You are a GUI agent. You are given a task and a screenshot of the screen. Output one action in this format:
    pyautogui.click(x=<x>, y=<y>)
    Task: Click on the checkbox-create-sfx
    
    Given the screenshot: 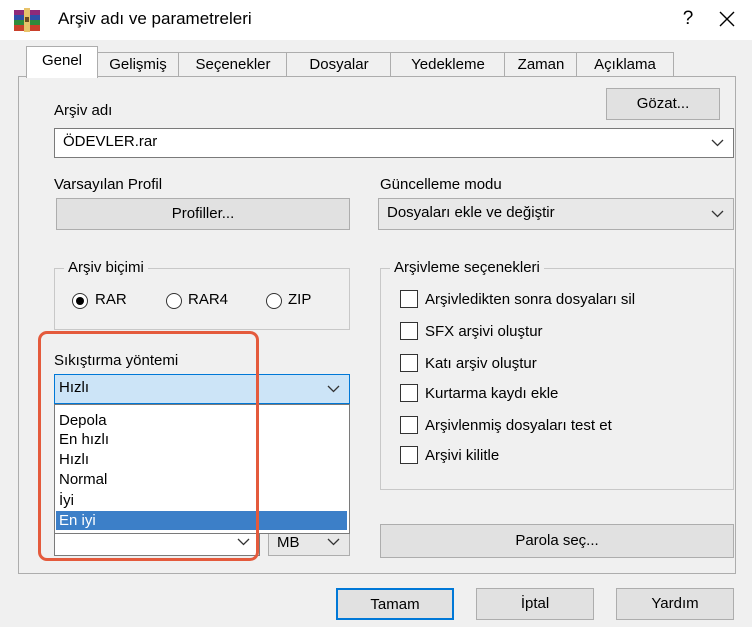 What is the action you would take?
    pyautogui.click(x=409, y=331)
    